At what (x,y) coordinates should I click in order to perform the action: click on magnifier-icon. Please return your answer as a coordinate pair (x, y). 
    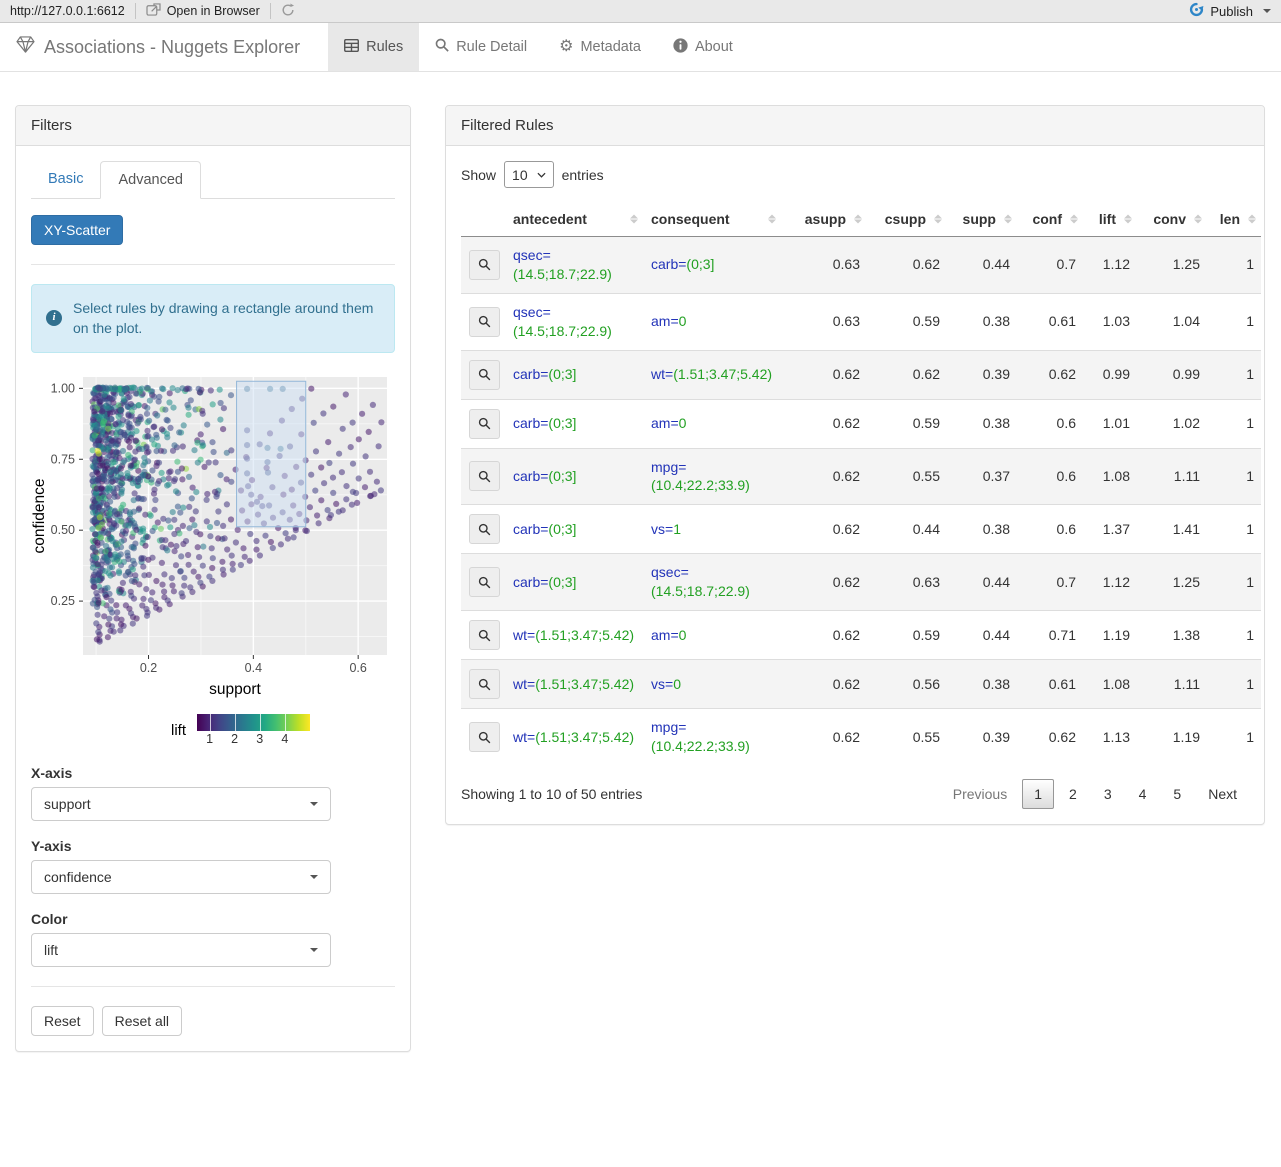
    Looking at the image, I should click on (484, 737).